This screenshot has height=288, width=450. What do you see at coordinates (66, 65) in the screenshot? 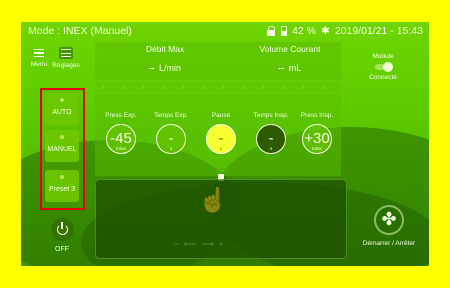
I see `settings-label: Réglages` at bounding box center [66, 65].